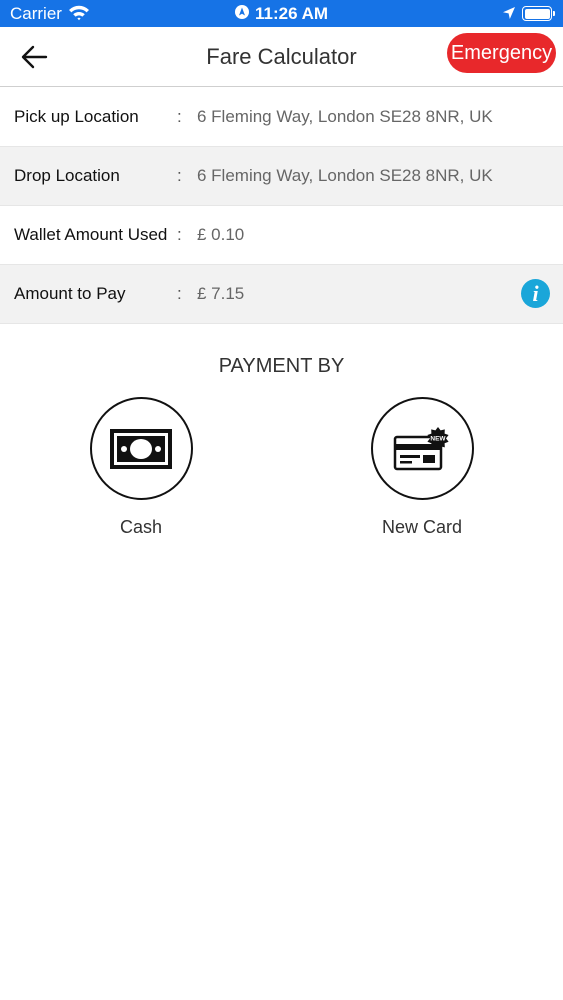 The image size is (563, 1000). I want to click on wallet-row: Wallet Amount Used : £ 0.10, so click(281, 235).